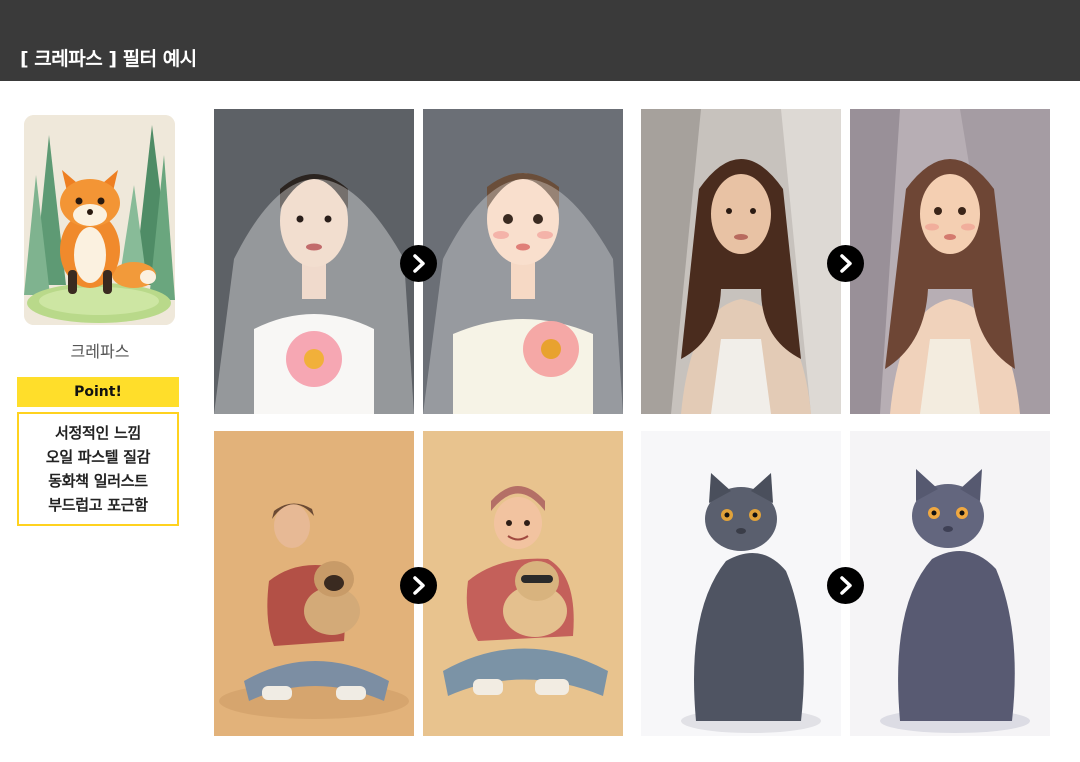 This screenshot has height=762, width=1080. What do you see at coordinates (98, 433) in the screenshot?
I see `point-item: 서정적인 느낌` at bounding box center [98, 433].